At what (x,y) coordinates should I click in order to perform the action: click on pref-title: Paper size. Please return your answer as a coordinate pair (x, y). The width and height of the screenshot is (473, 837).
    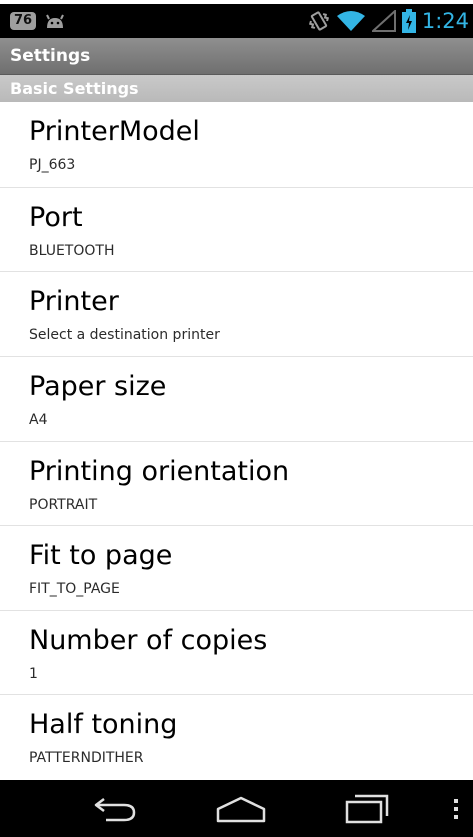
    Looking at the image, I should click on (98, 386).